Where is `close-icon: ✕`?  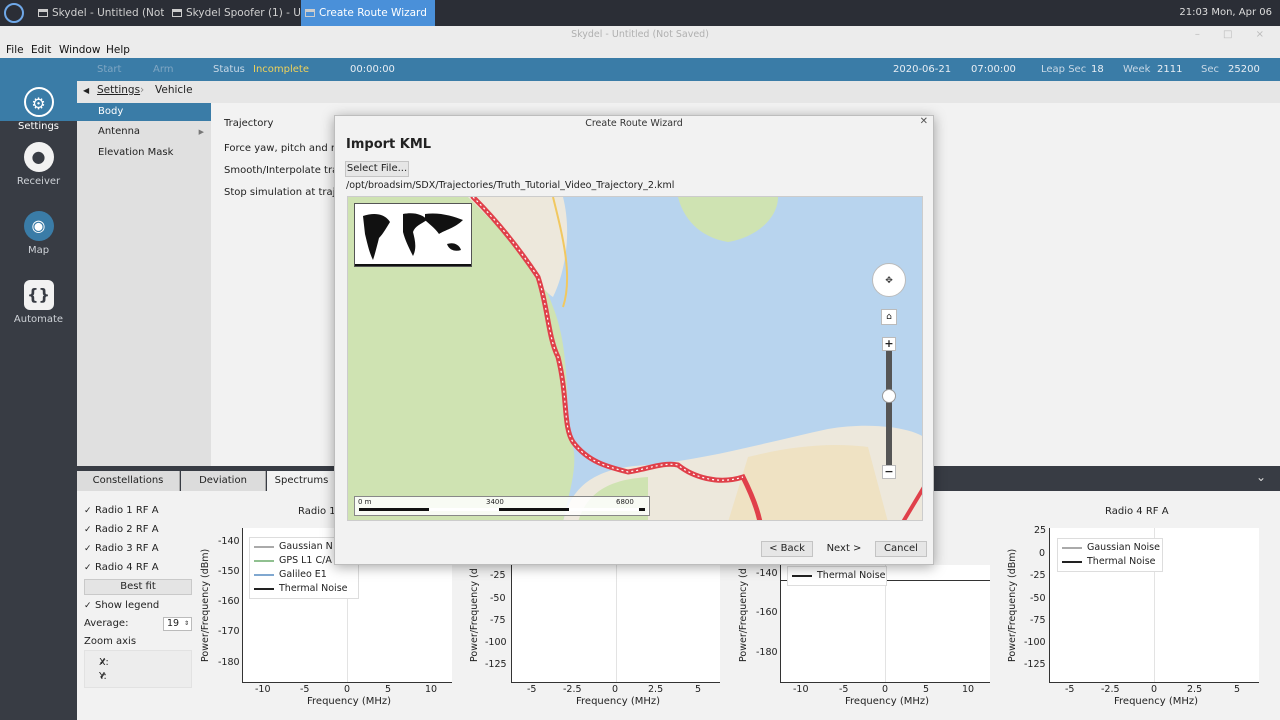 close-icon: ✕ is located at coordinates (924, 121).